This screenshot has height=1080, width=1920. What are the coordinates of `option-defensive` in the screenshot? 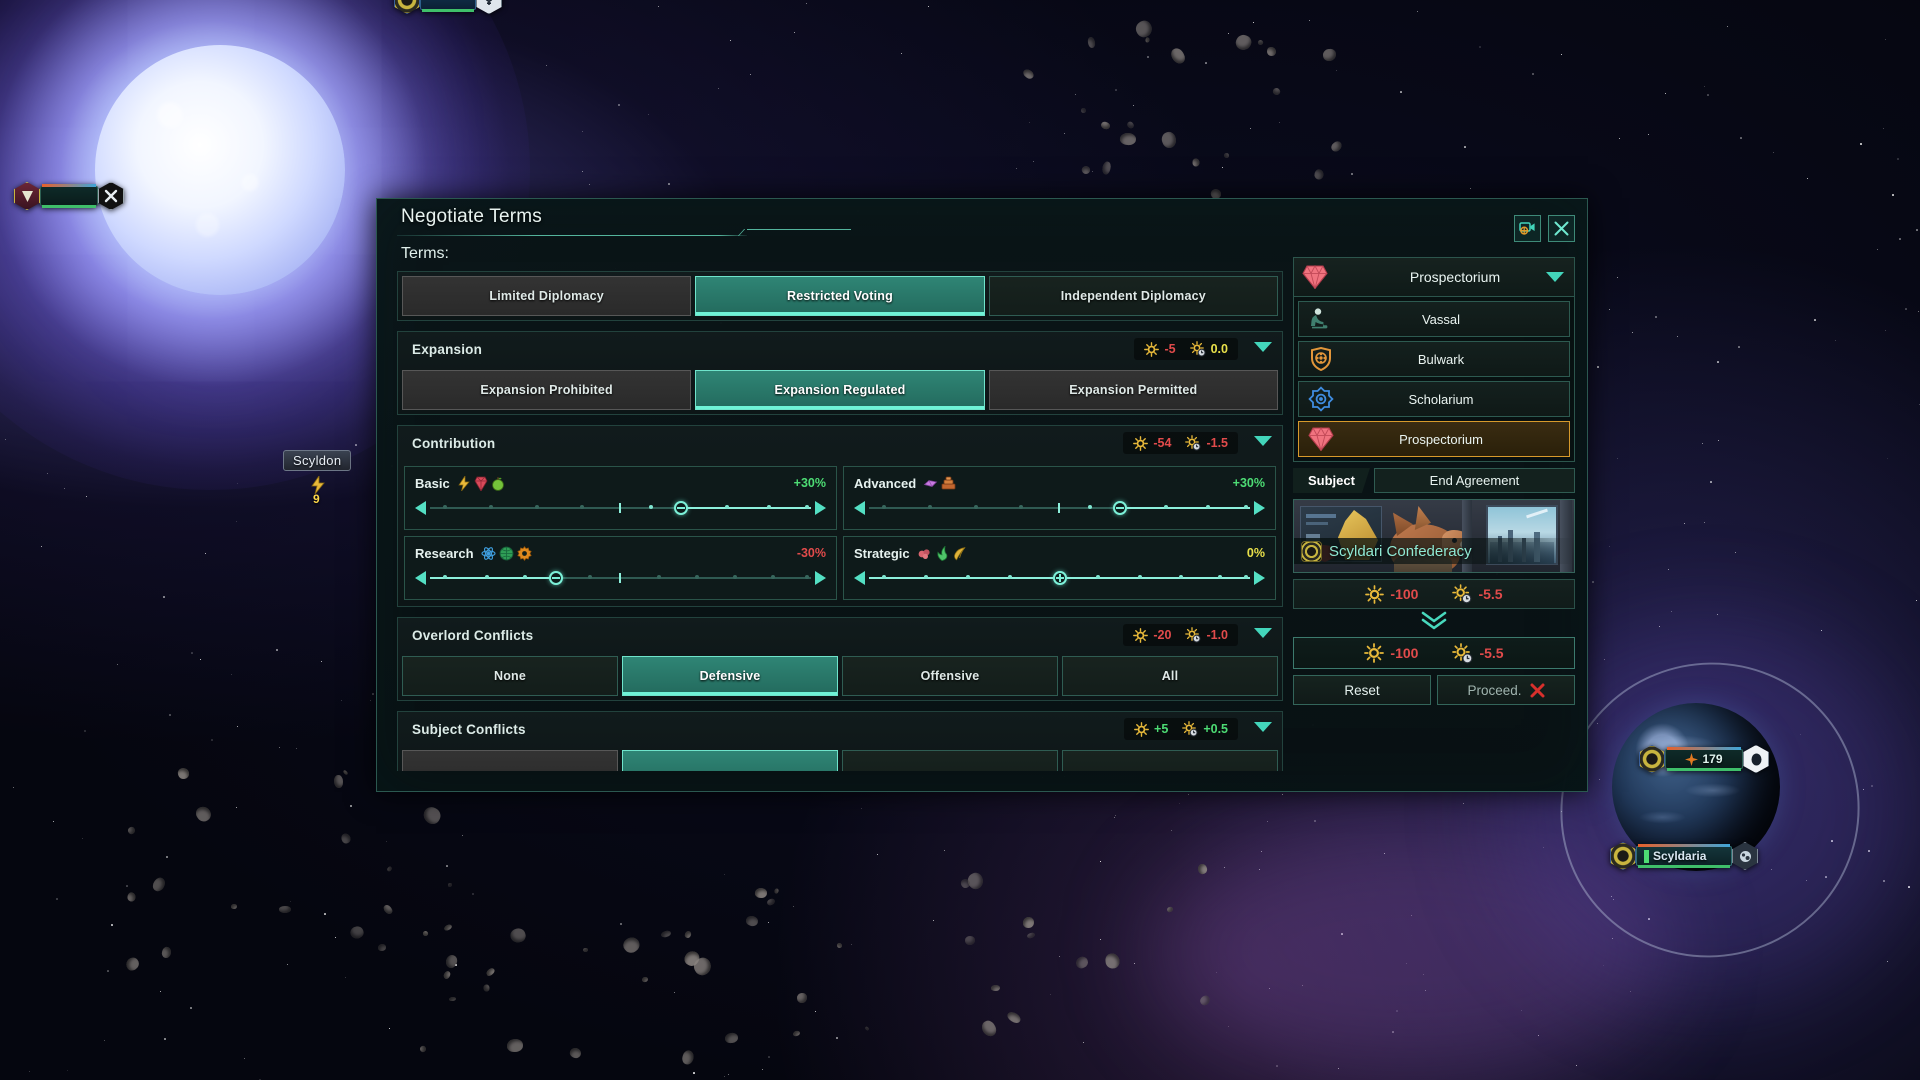 It's located at (730, 760).